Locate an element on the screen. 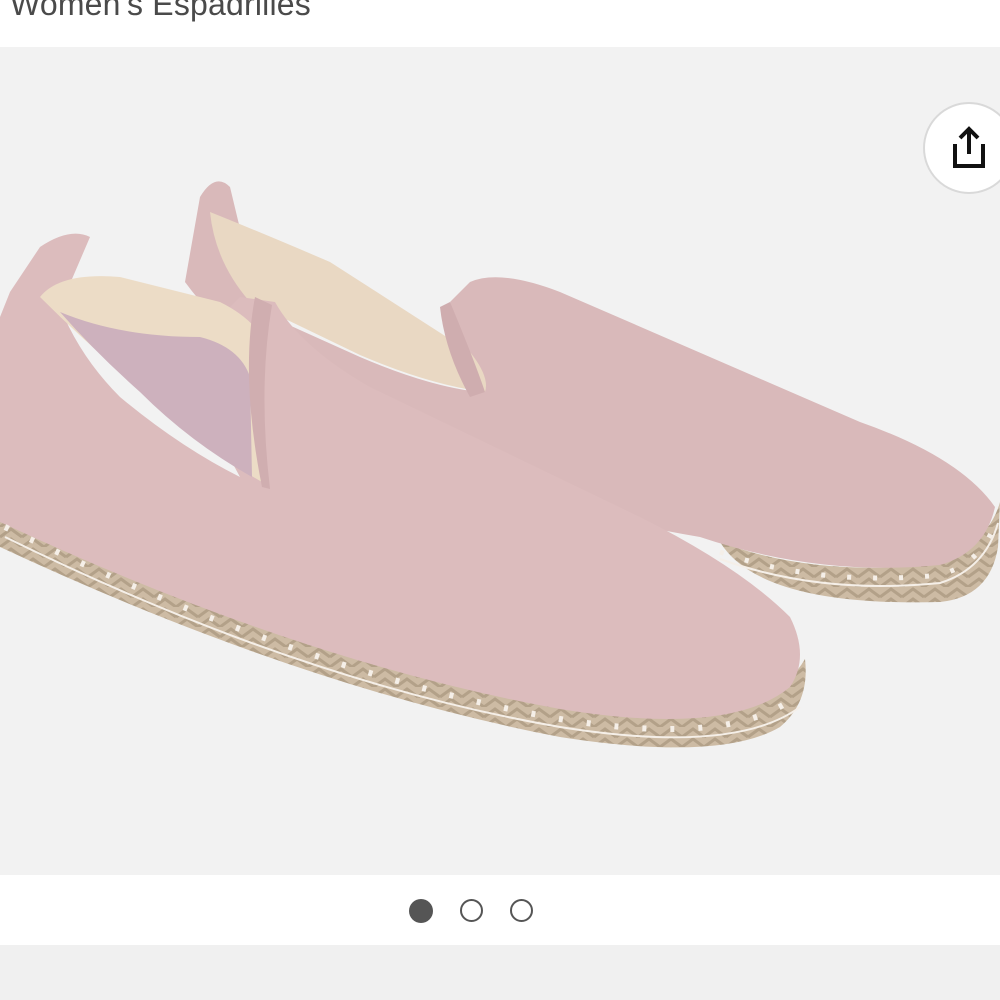  section-divider is located at coordinates (500, 972).